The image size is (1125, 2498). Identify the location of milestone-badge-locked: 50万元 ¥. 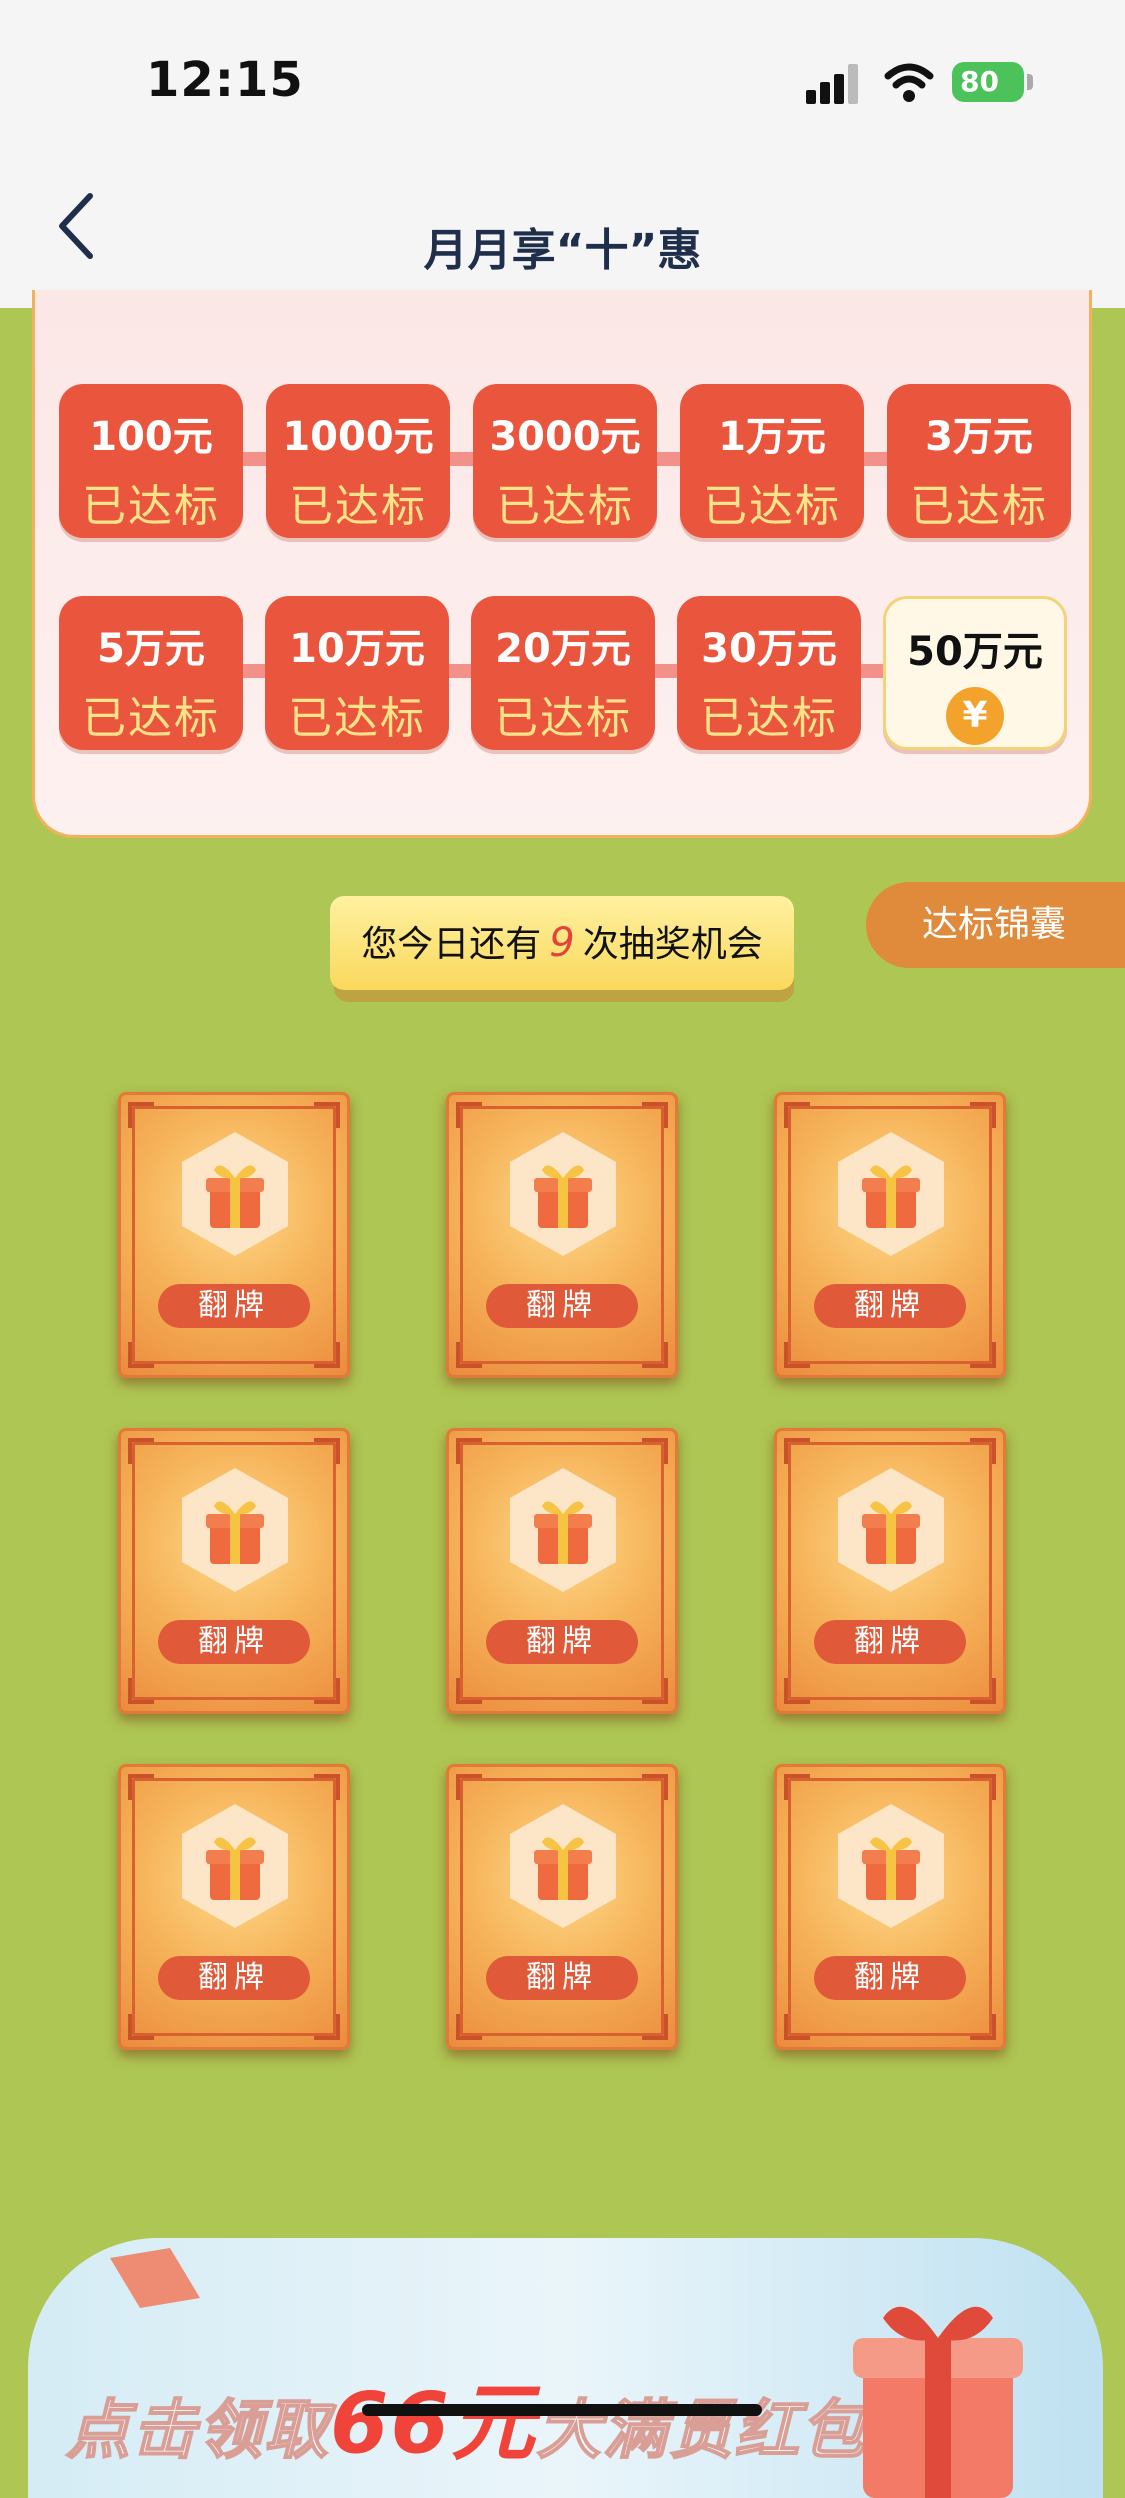
(975, 673).